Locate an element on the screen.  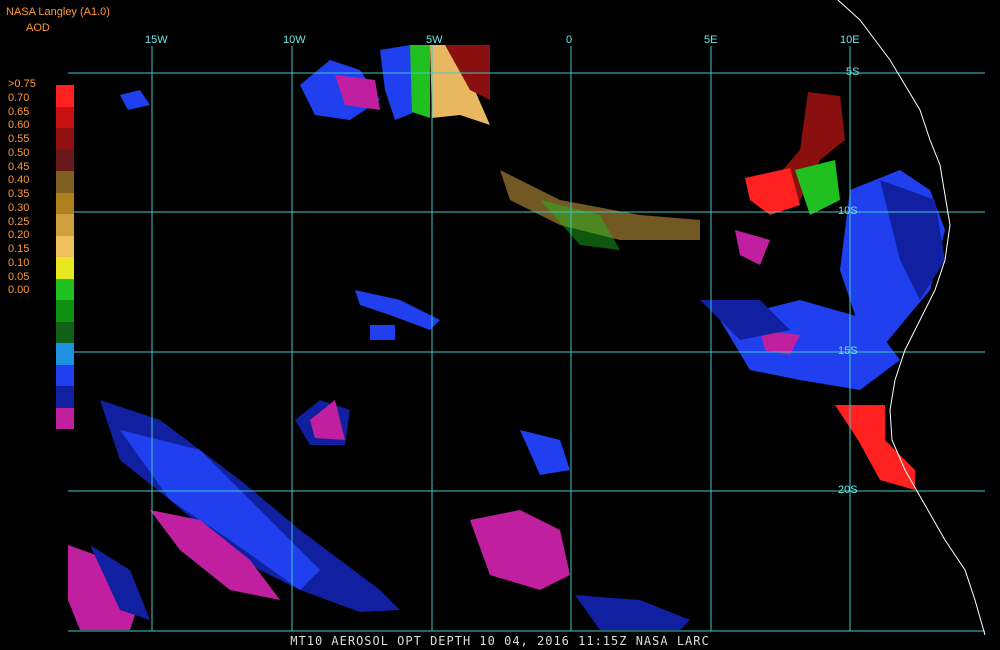
legend-label: 0.20 is located at coordinates (19, 235).